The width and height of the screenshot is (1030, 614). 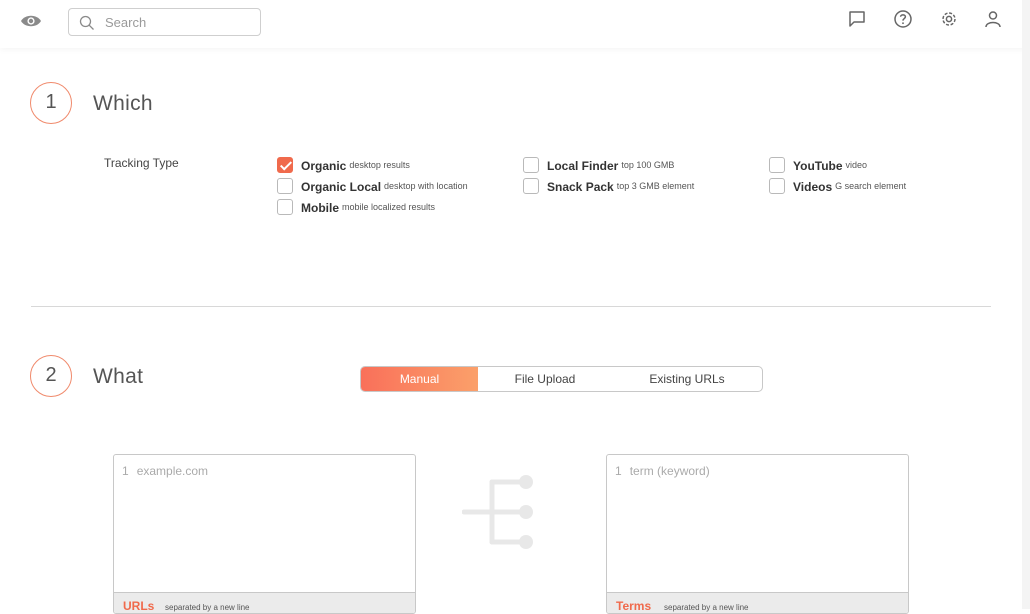 I want to click on option-label: Organic Local, so click(x=341, y=187).